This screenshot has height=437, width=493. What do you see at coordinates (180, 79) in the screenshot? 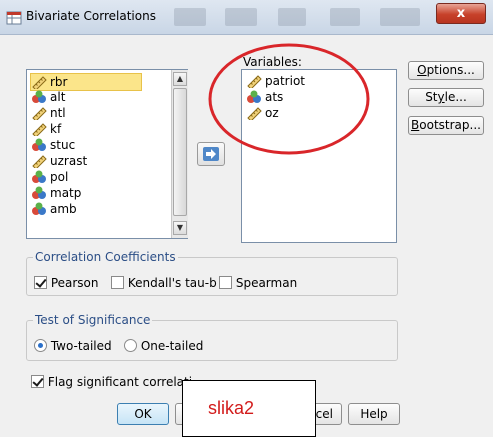
I see `scroll-up-arrow-icon: ▲` at bounding box center [180, 79].